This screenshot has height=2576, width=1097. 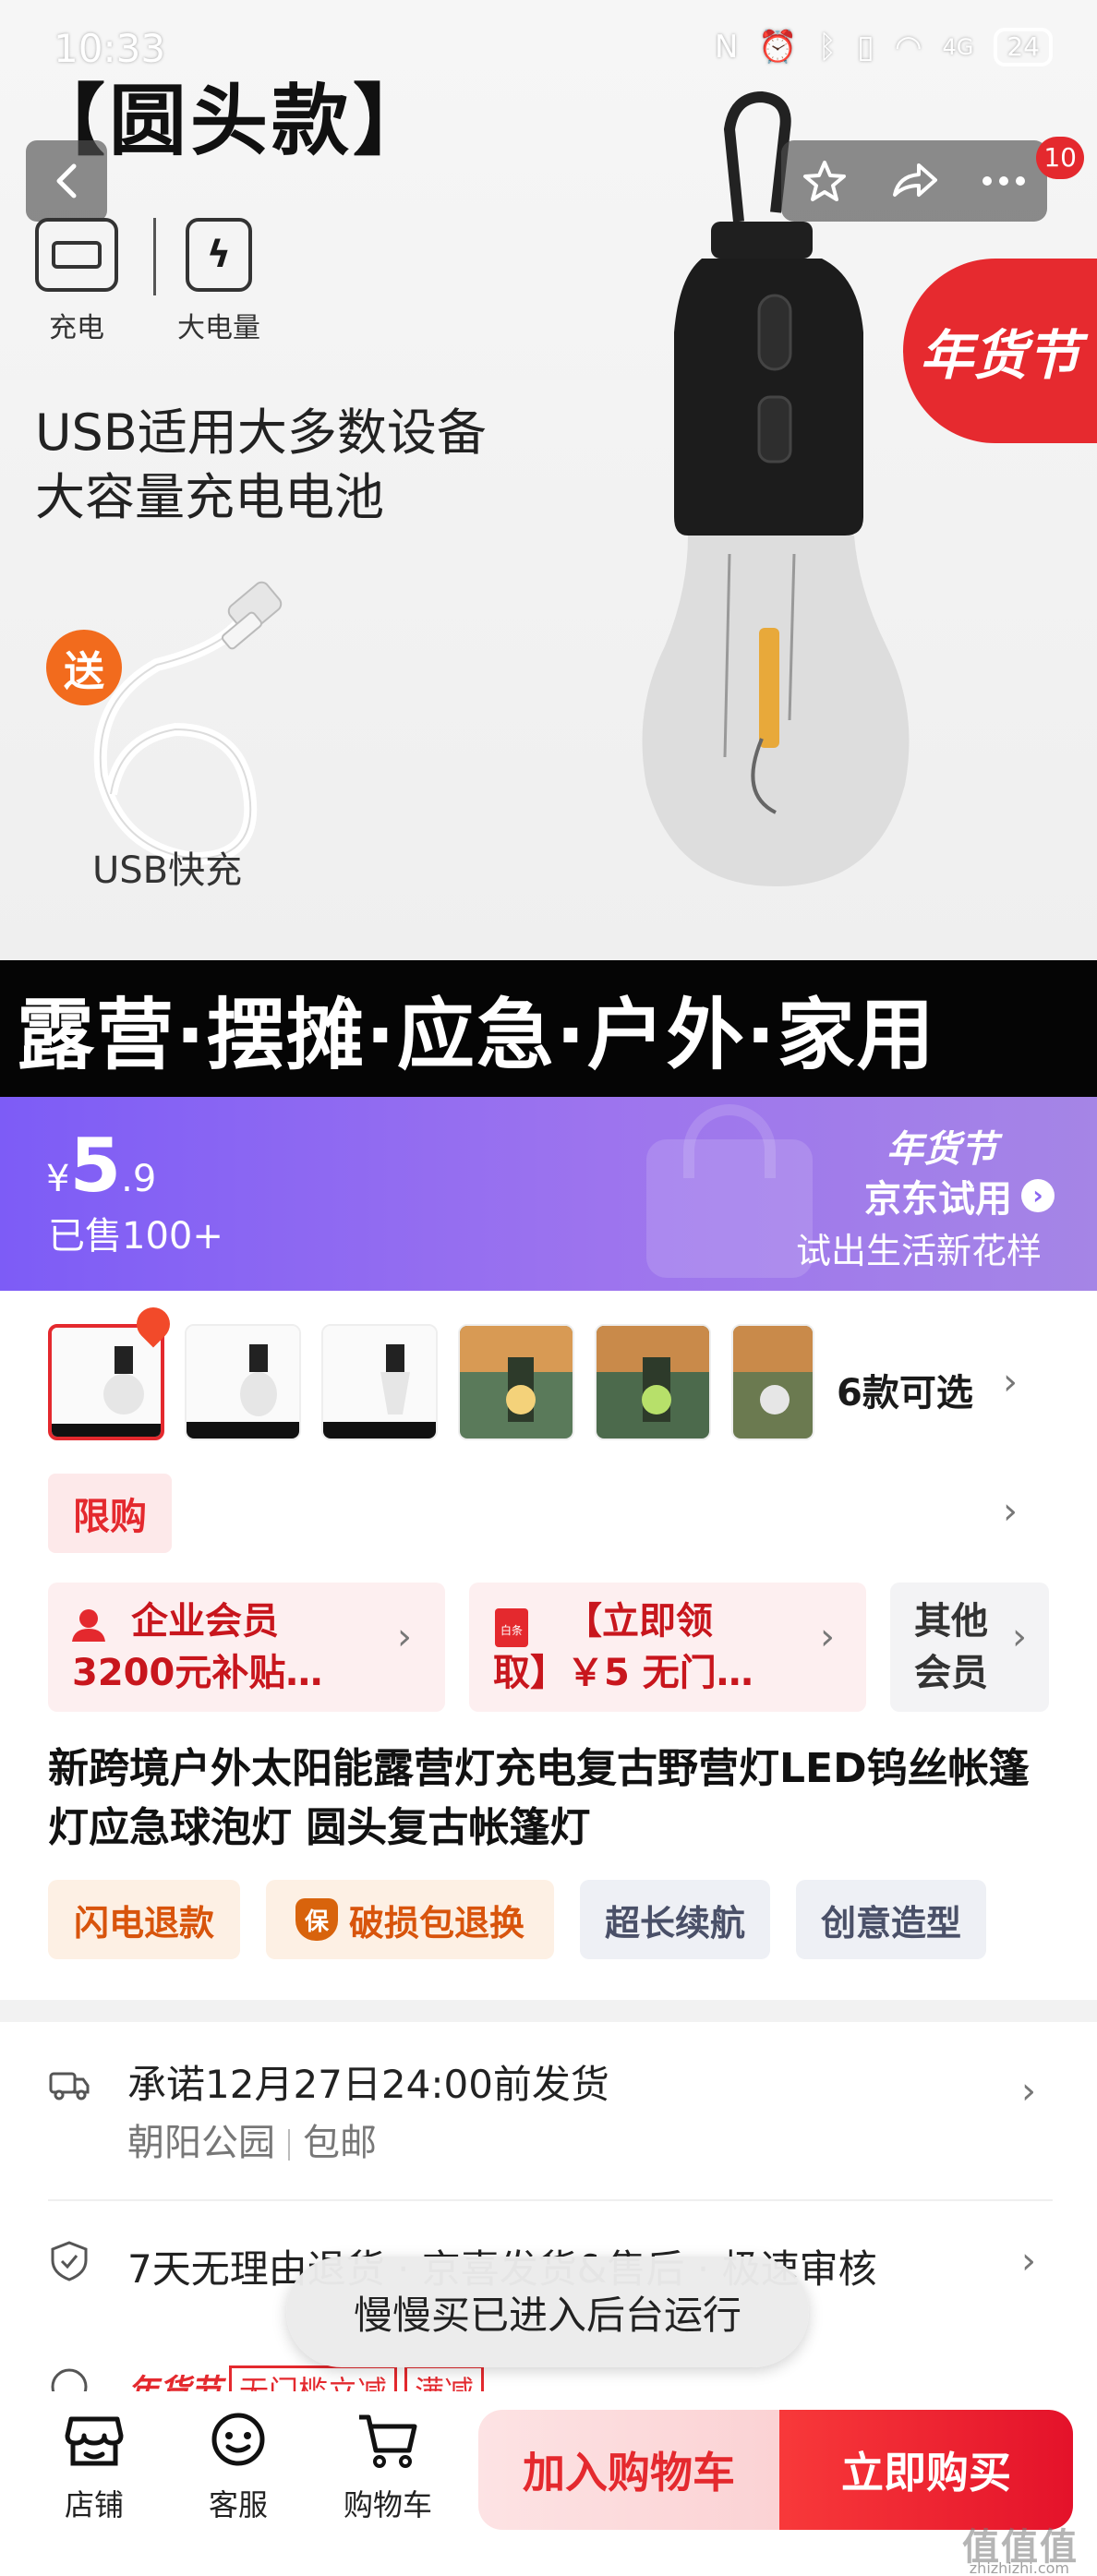 What do you see at coordinates (388, 2441) in the screenshot?
I see `cart-icon` at bounding box center [388, 2441].